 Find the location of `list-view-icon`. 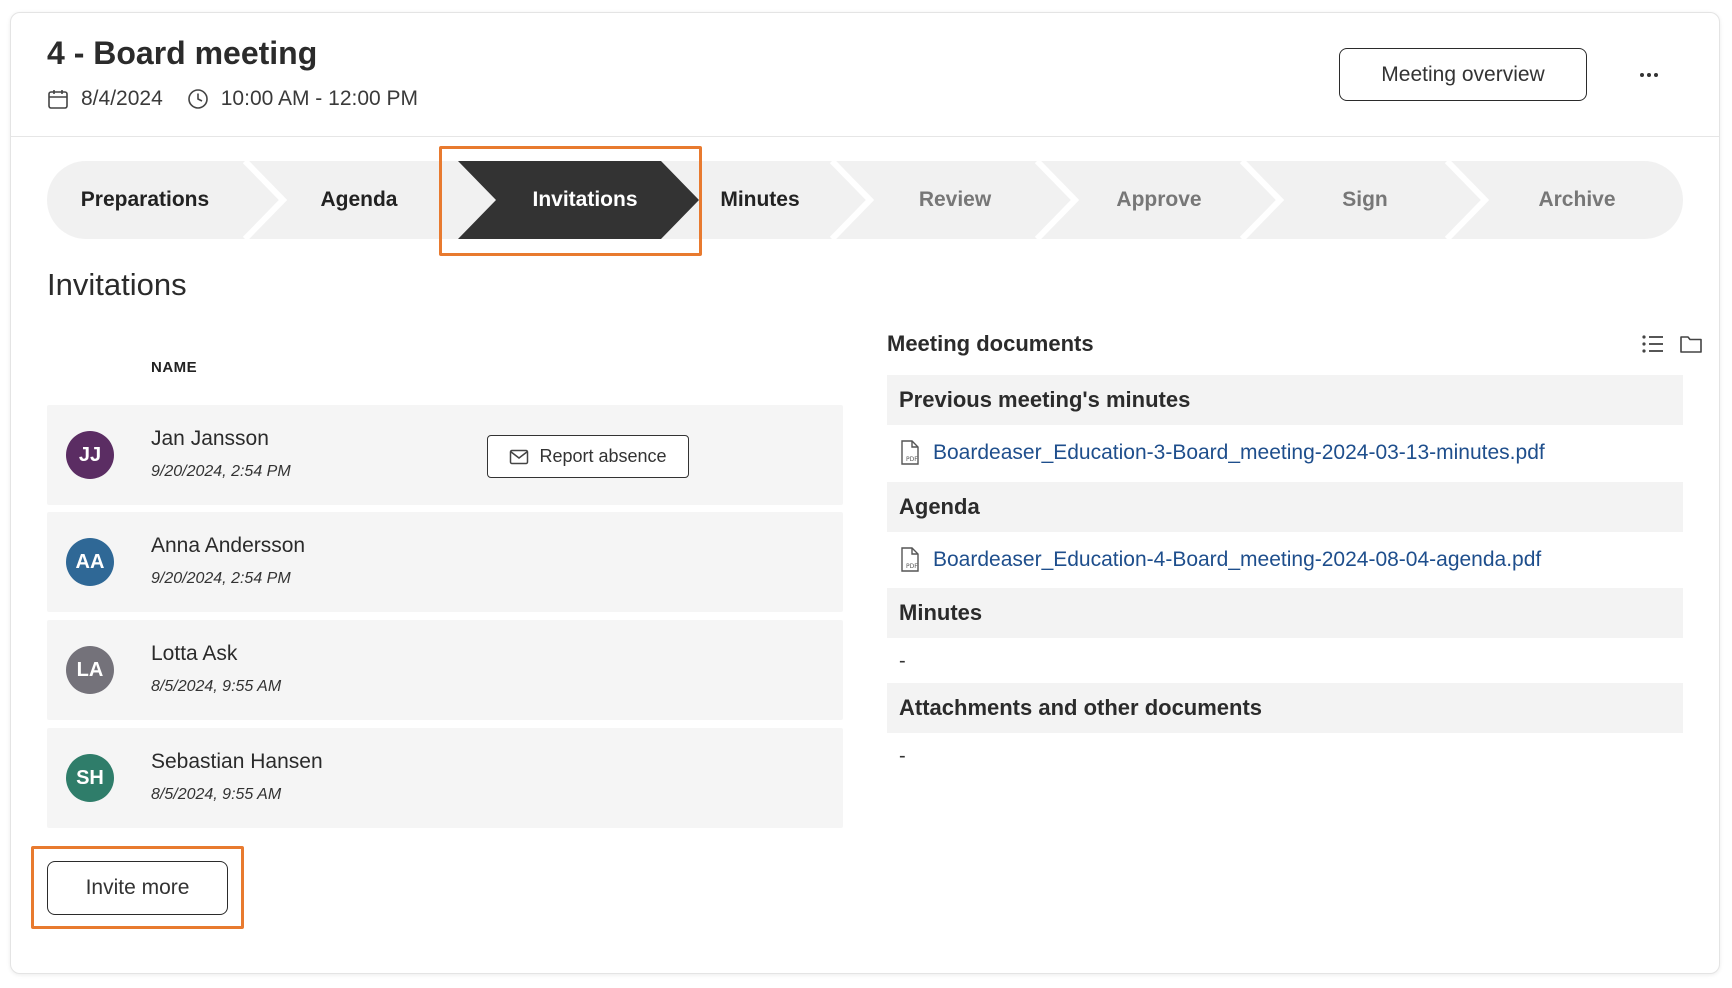

list-view-icon is located at coordinates (1653, 344).